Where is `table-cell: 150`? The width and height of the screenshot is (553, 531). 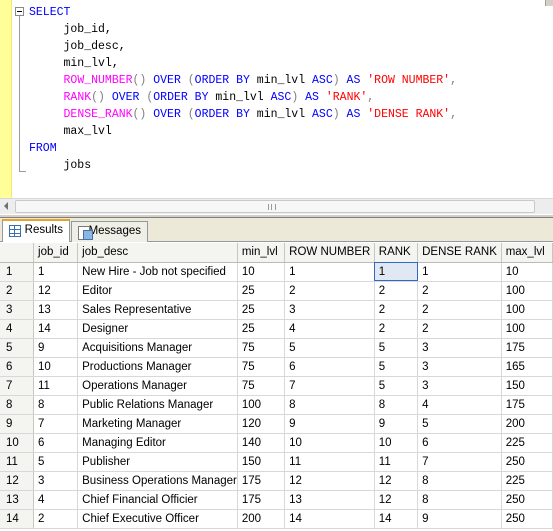
table-cell: 150 is located at coordinates (527, 386).